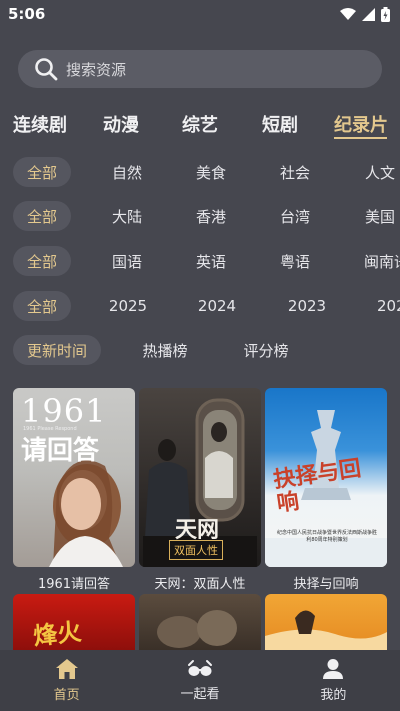 The image size is (400, 711). What do you see at coordinates (280, 124) in the screenshot?
I see `tab-short-drama: 短剧` at bounding box center [280, 124].